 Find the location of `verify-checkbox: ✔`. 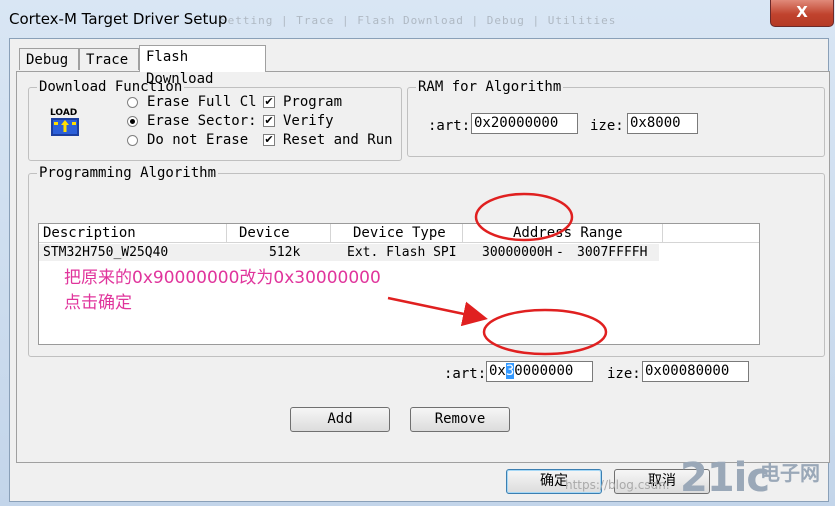

verify-checkbox: ✔ is located at coordinates (269, 121).